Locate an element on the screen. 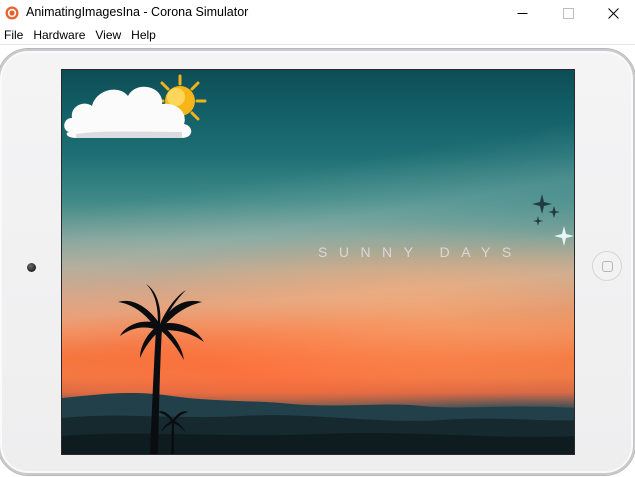 This screenshot has width=635, height=477. small-palm-tree-icon is located at coordinates (173, 432).